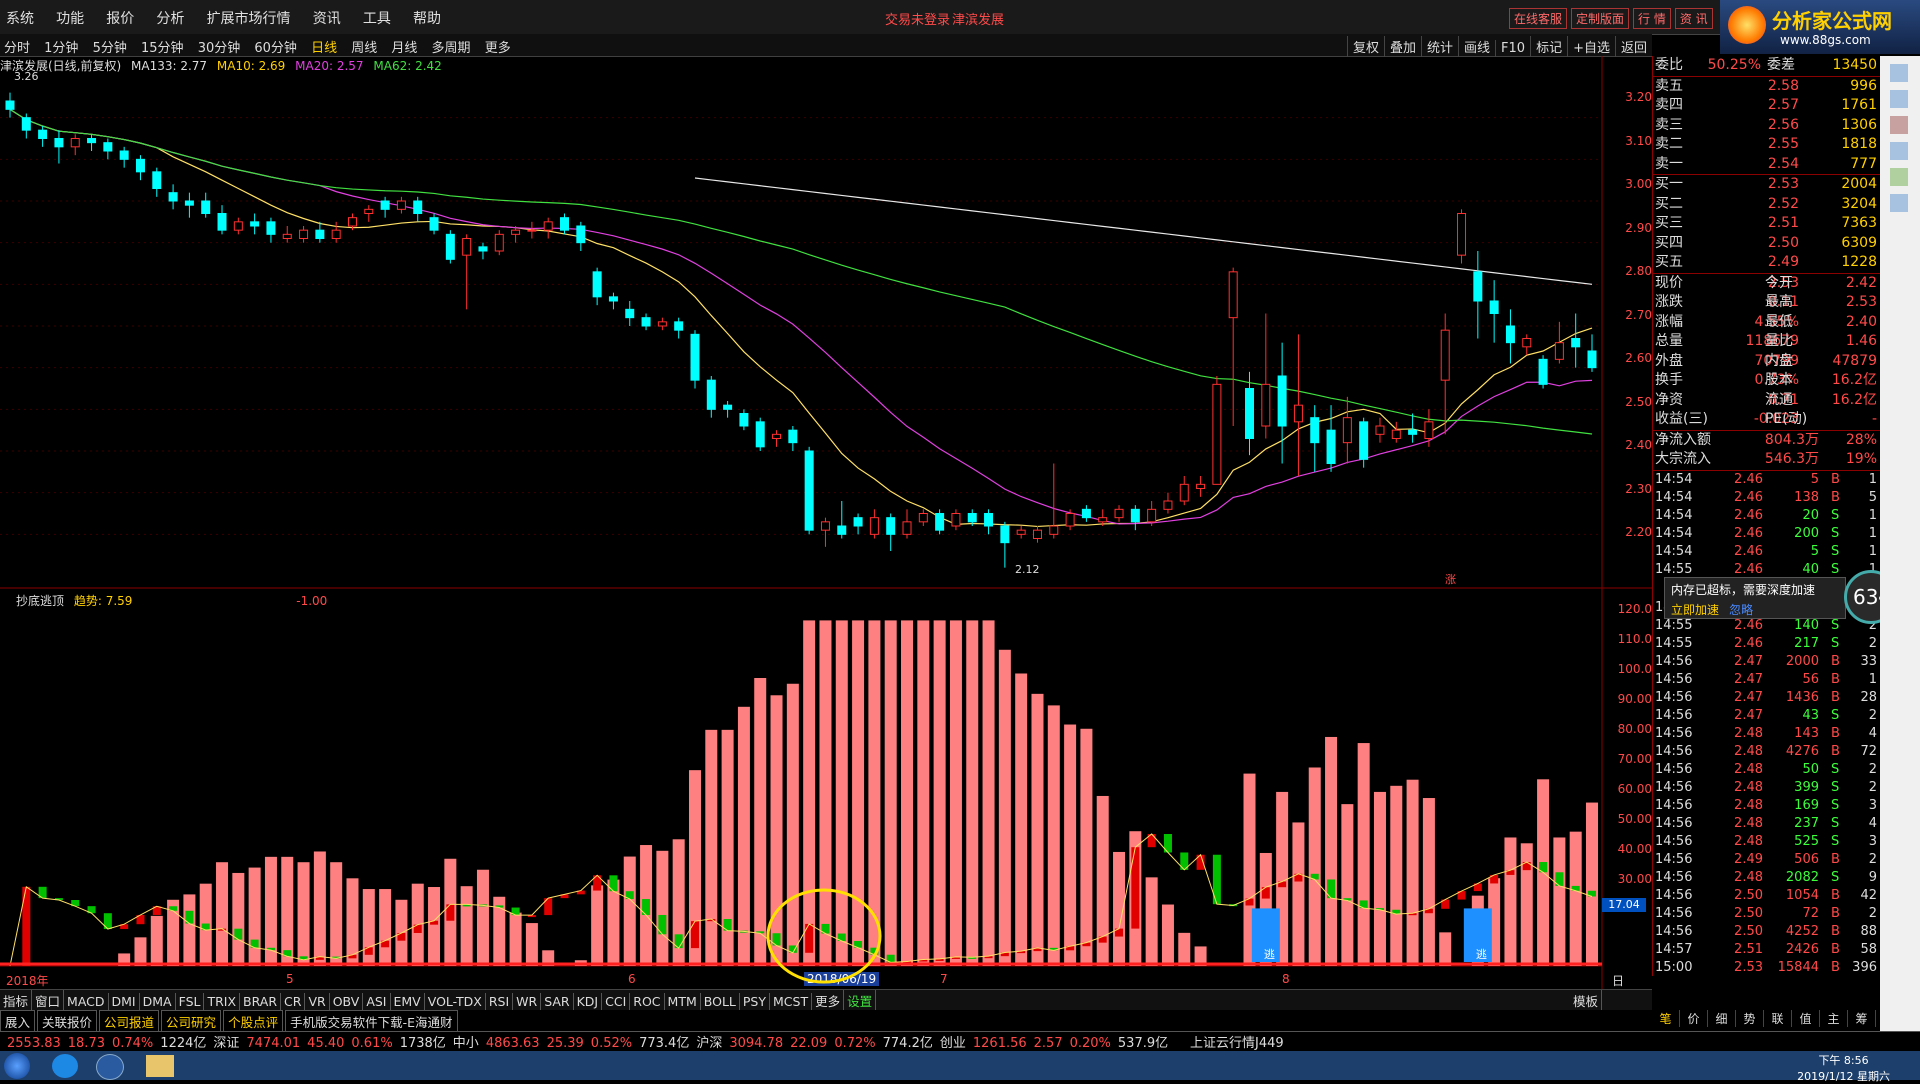 This screenshot has height=1084, width=1920. What do you see at coordinates (129, 1021) in the screenshot?
I see `link-item: 公司报道` at bounding box center [129, 1021].